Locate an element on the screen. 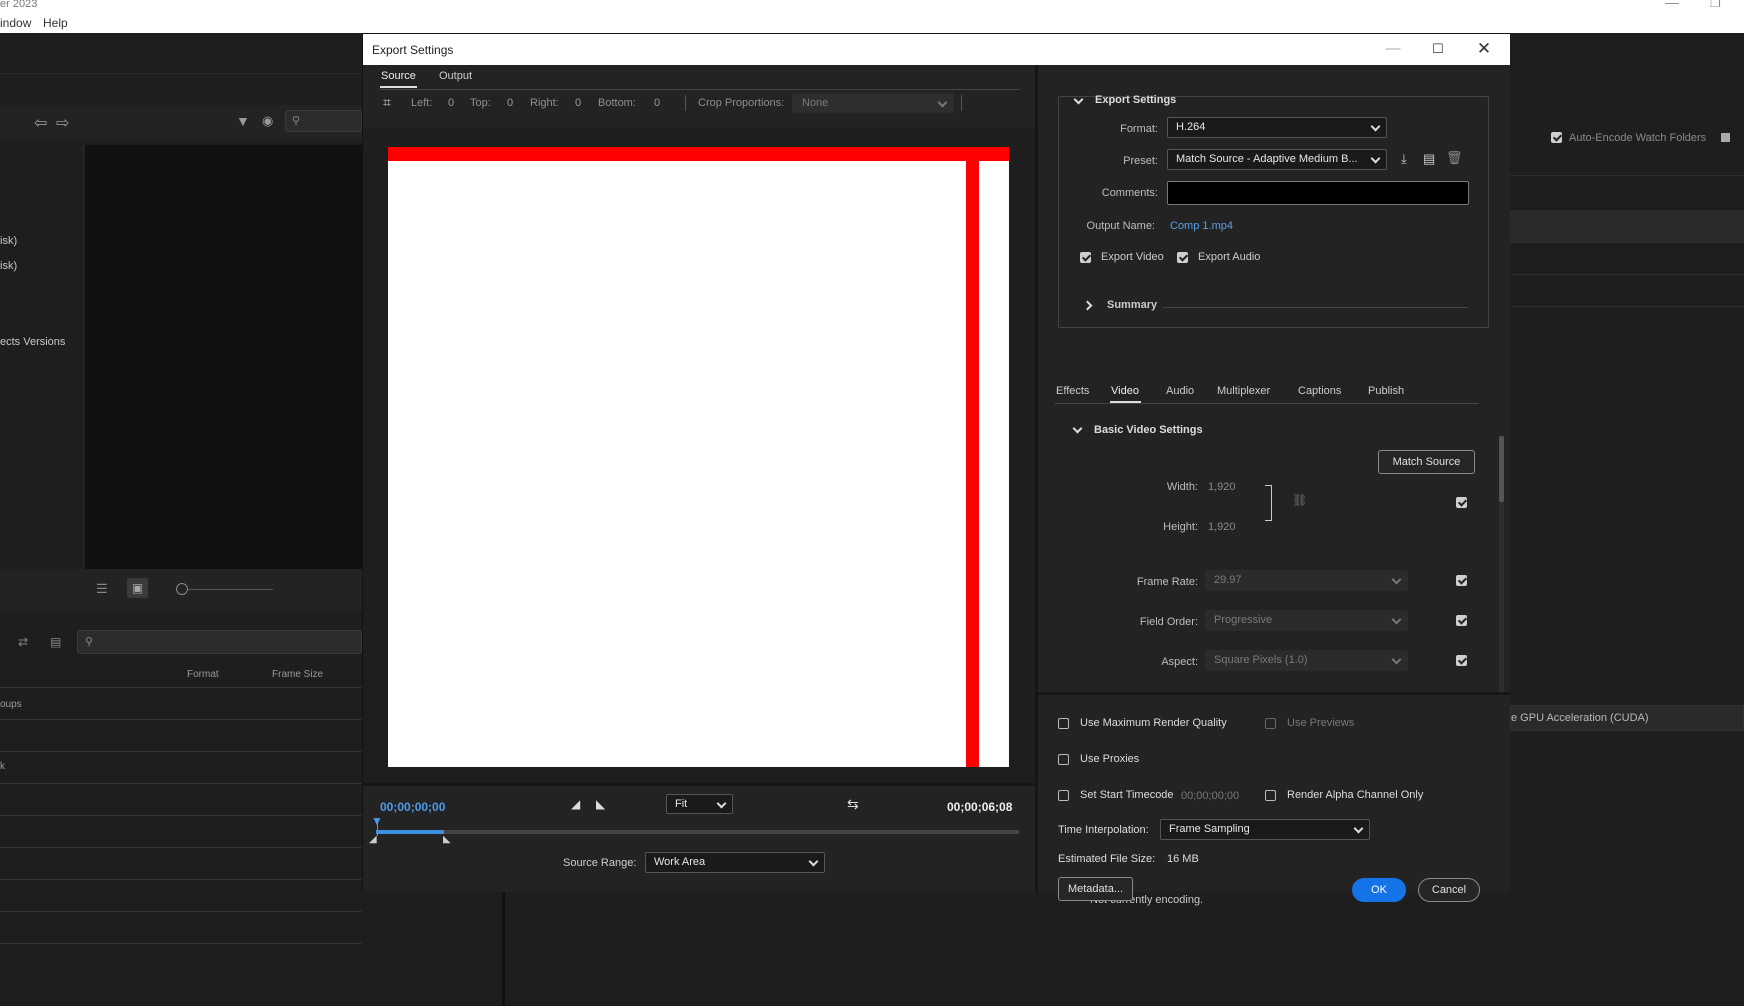  maximize-icon: ☐ is located at coordinates (1438, 49).